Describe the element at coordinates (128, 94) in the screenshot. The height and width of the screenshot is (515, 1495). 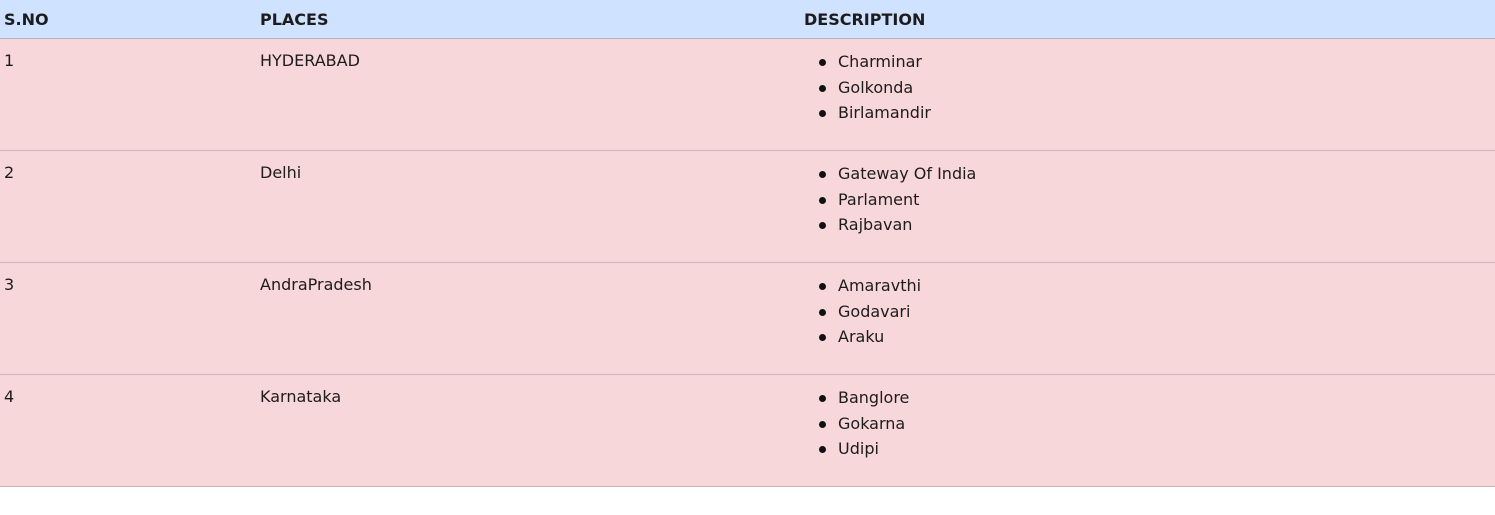
I see `cell-sno: 1` at that location.